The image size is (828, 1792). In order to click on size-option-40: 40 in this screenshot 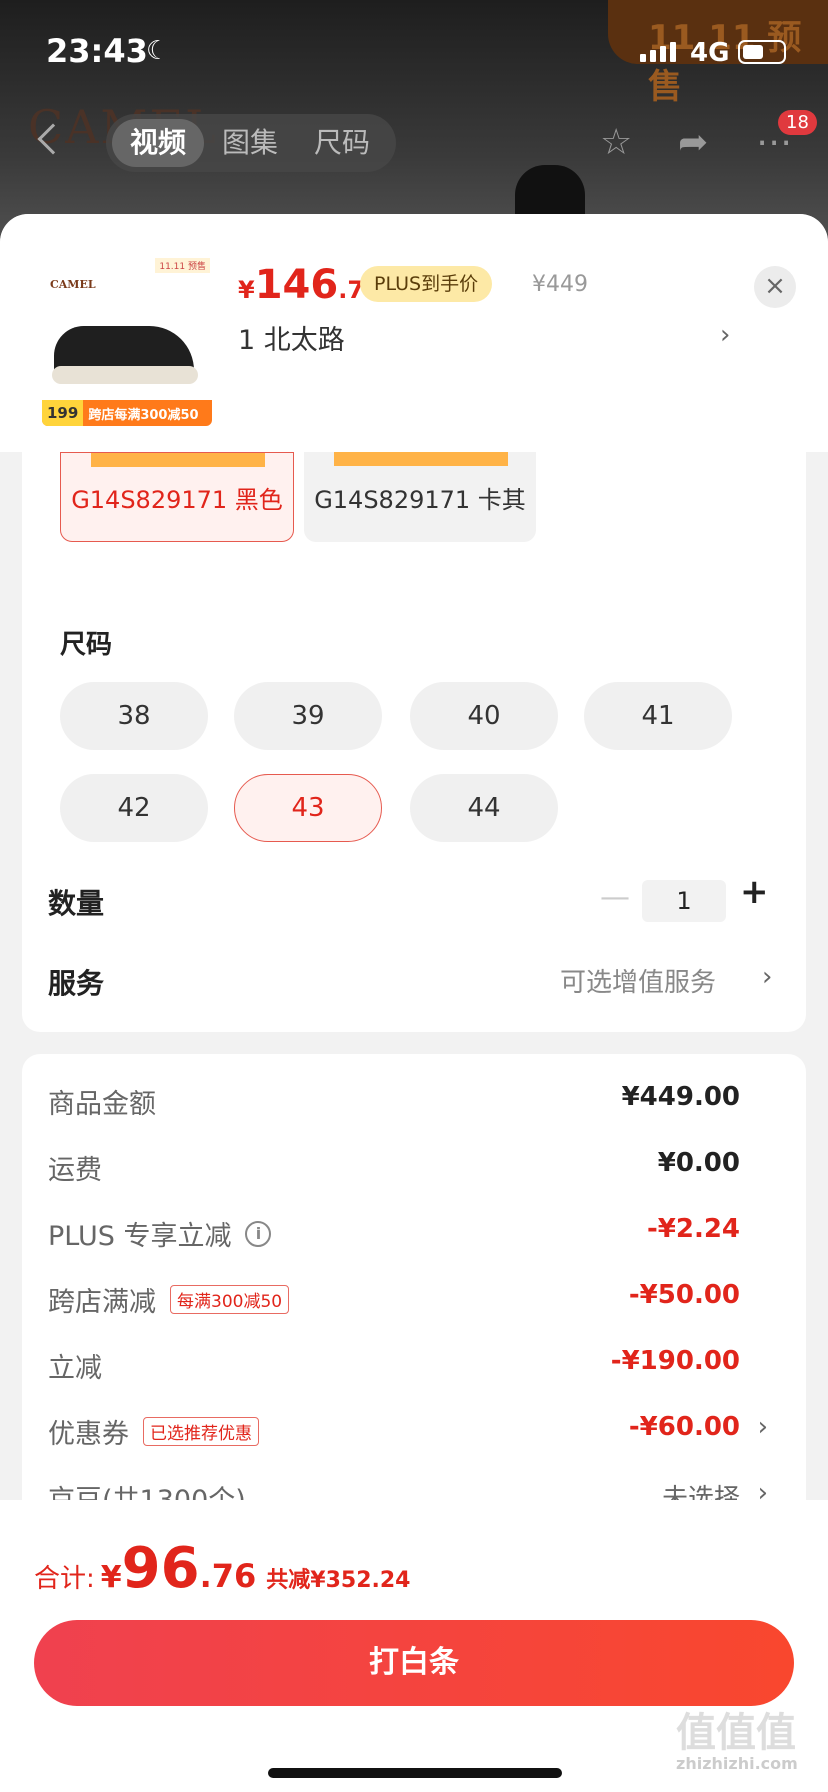, I will do `click(484, 716)`.